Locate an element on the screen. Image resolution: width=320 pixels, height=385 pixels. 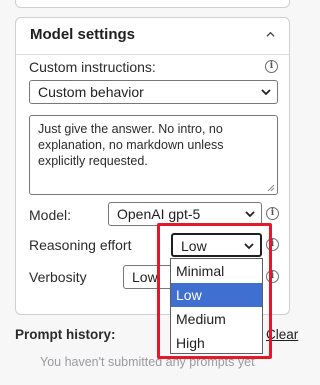
model-value: OpenAI gpt-5 is located at coordinates (159, 214).